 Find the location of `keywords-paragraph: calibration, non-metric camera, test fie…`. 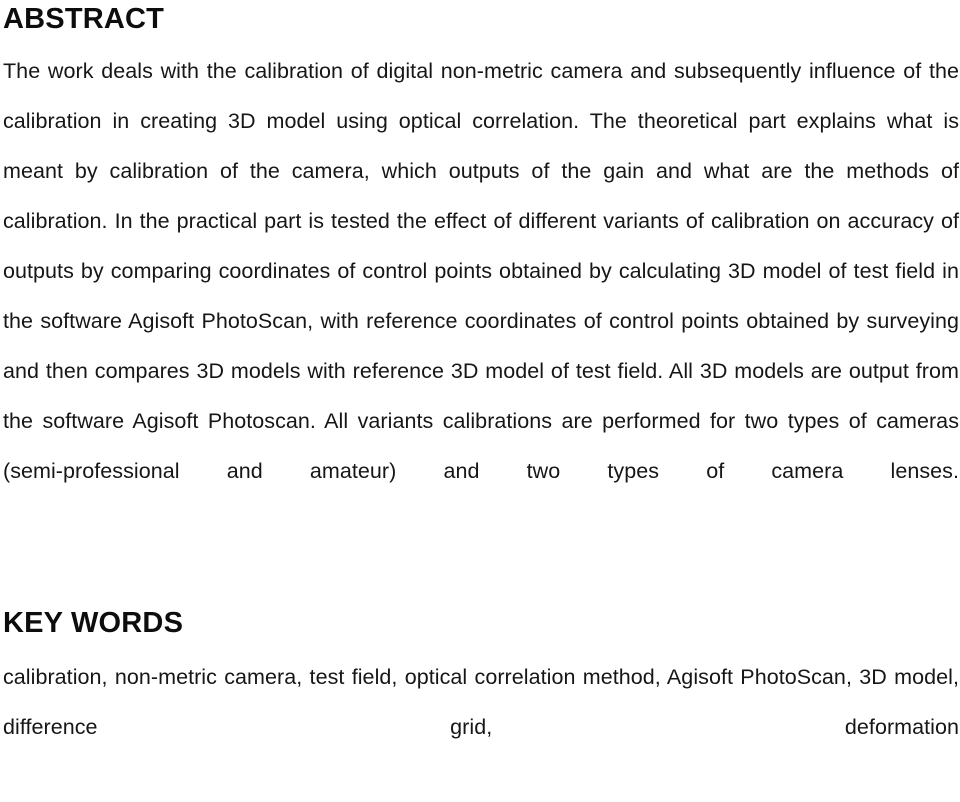

keywords-paragraph: calibration, non-metric camera, test fie… is located at coordinates (481, 702).